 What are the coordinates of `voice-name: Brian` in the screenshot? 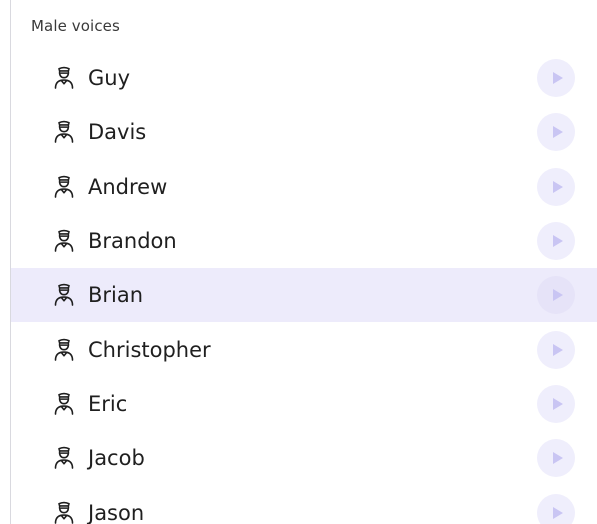 It's located at (116, 295).